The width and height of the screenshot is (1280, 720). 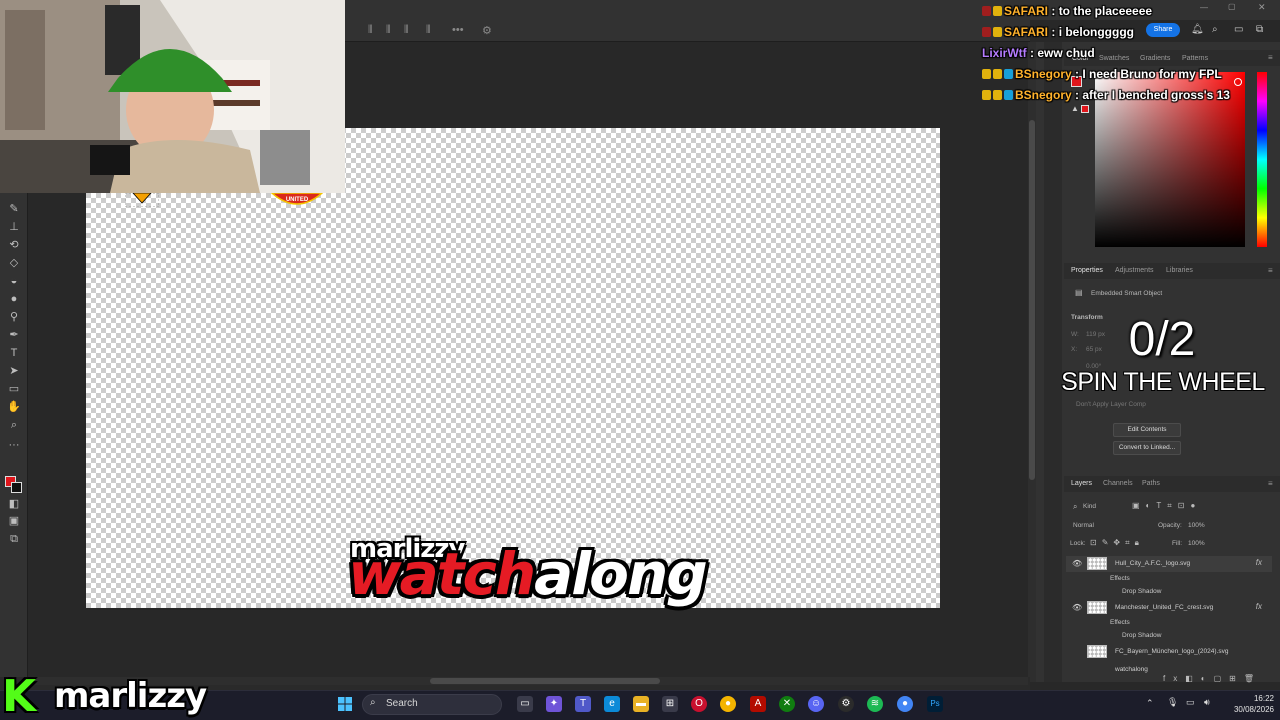 I want to click on workspace-icon: ▭, so click(x=1238, y=29).